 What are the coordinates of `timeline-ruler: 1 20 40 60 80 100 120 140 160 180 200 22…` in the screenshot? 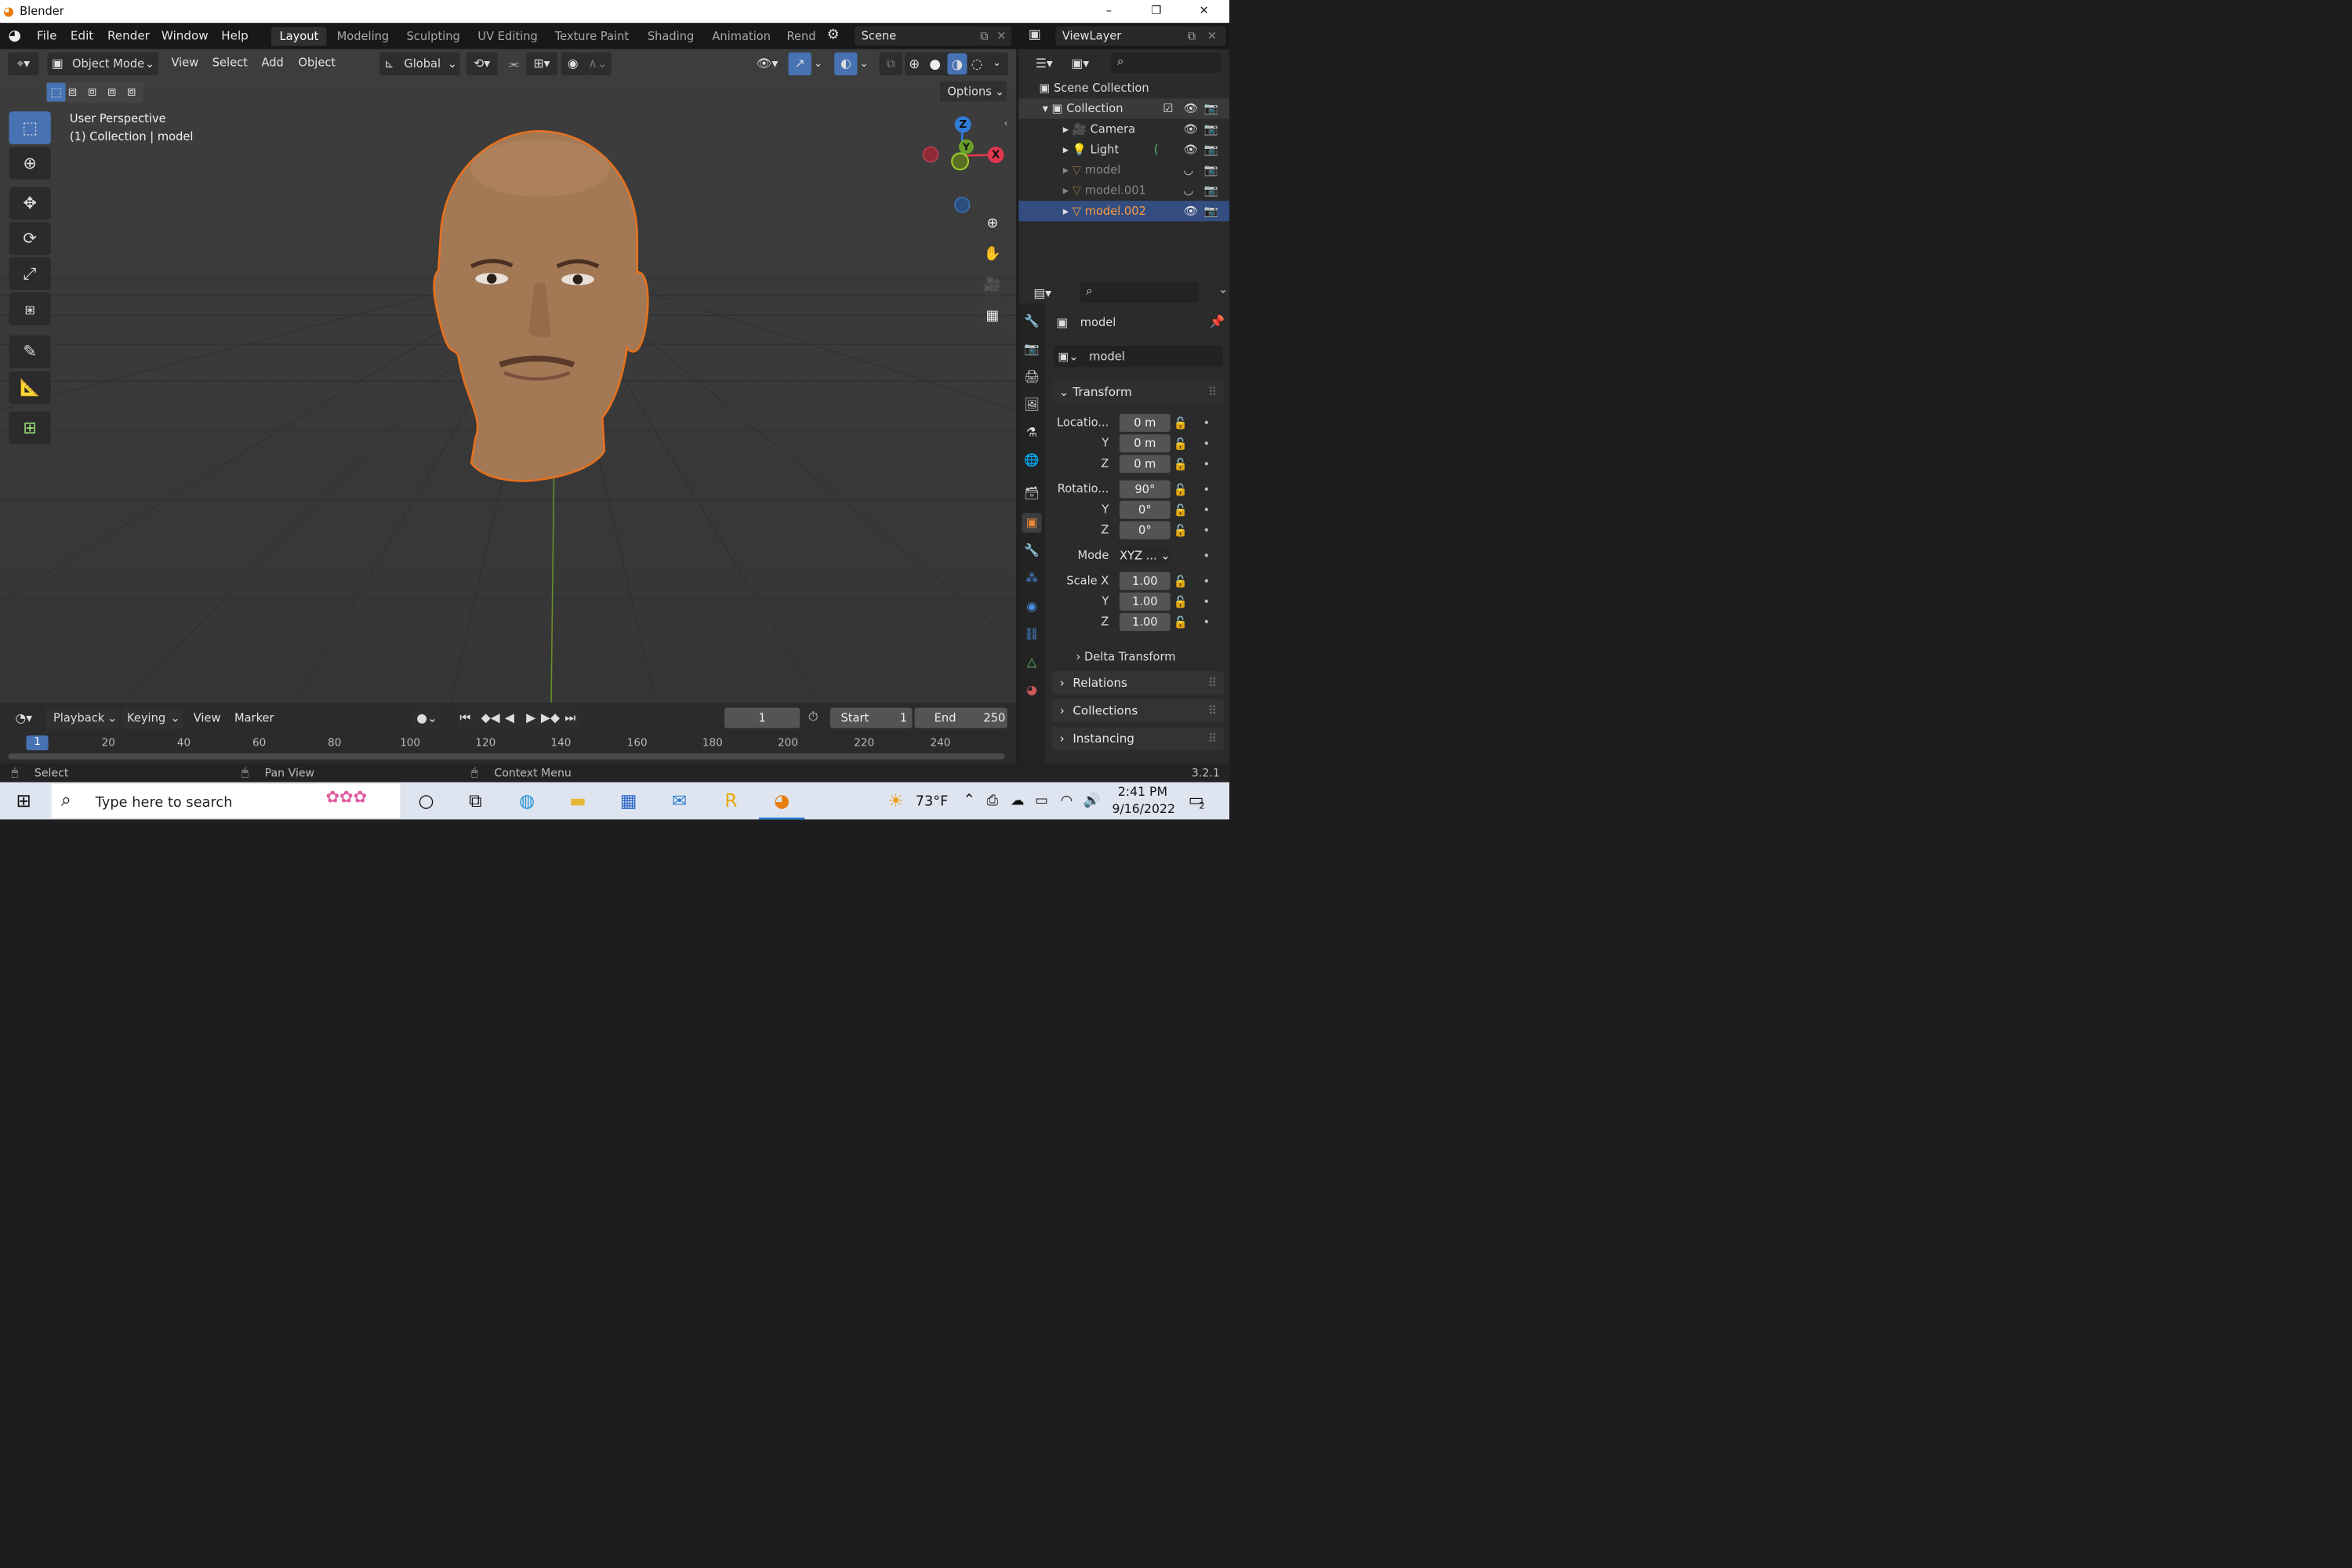 It's located at (509, 749).